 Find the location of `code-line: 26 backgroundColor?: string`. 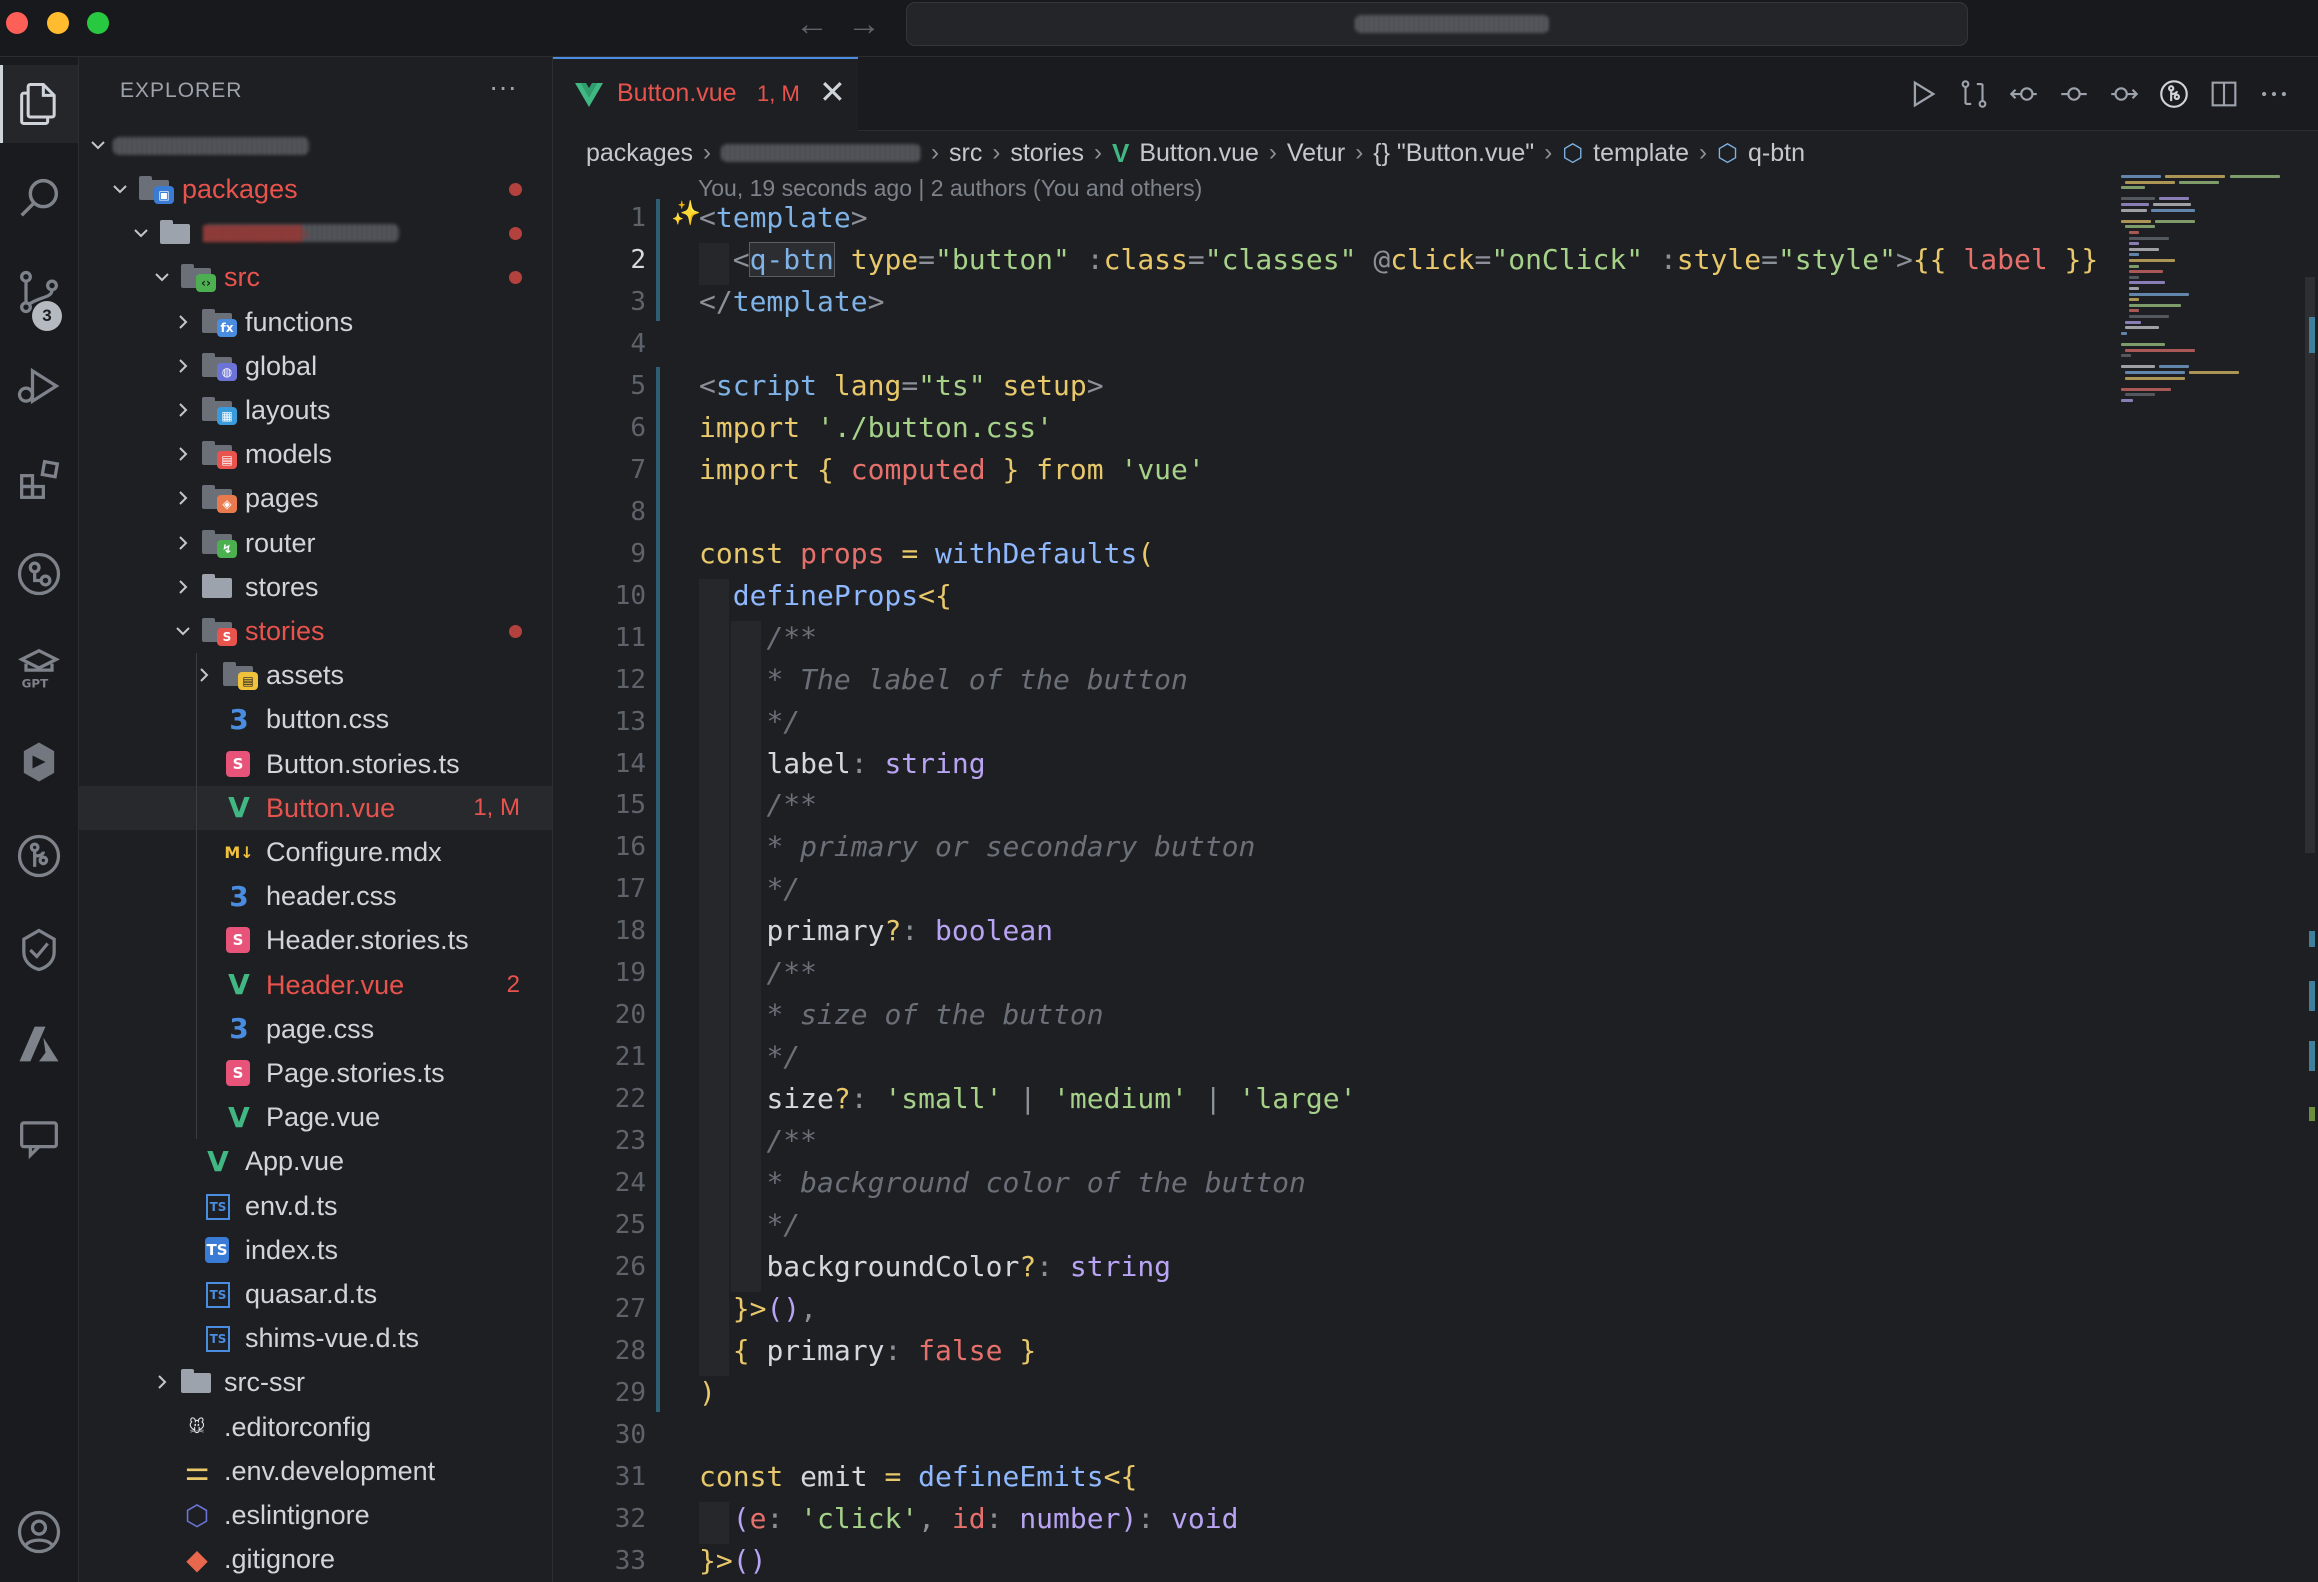

code-line: 26 backgroundColor?: string is located at coordinates (1333, 1267).